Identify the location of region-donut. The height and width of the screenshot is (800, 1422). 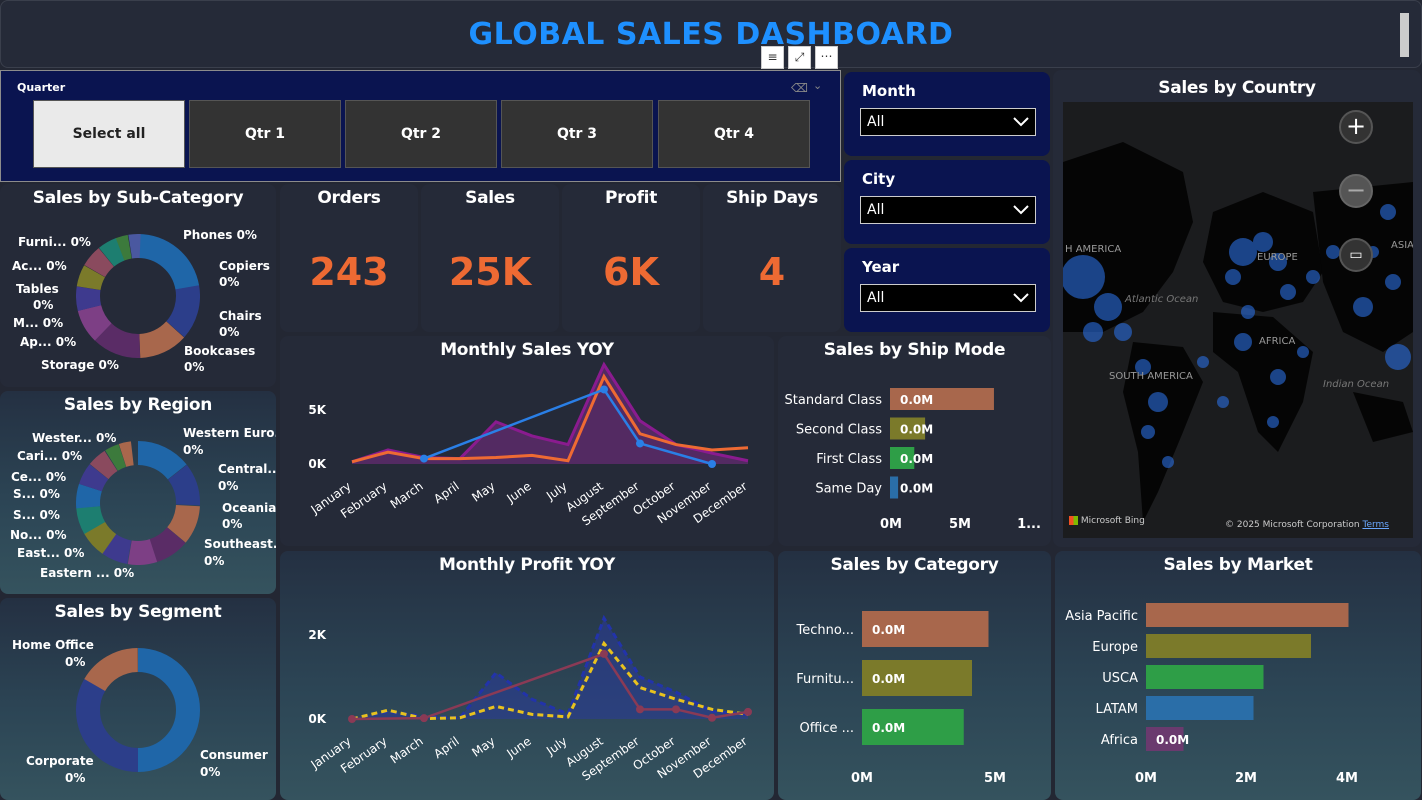
(138, 503).